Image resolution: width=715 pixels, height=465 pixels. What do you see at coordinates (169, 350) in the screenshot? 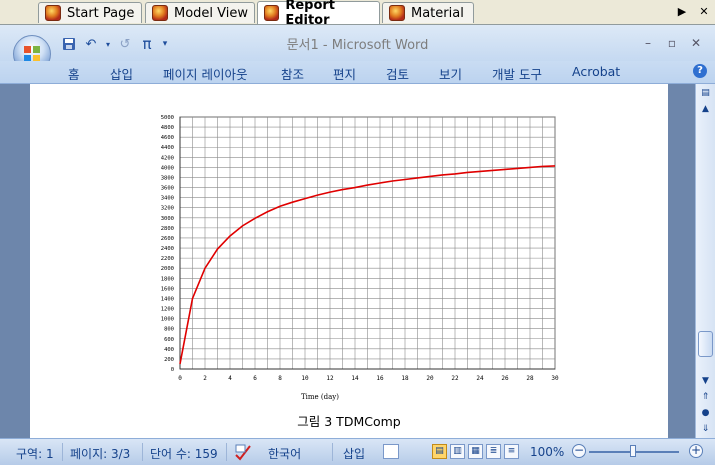
I see `y-tick-label: 400` at bounding box center [169, 350].